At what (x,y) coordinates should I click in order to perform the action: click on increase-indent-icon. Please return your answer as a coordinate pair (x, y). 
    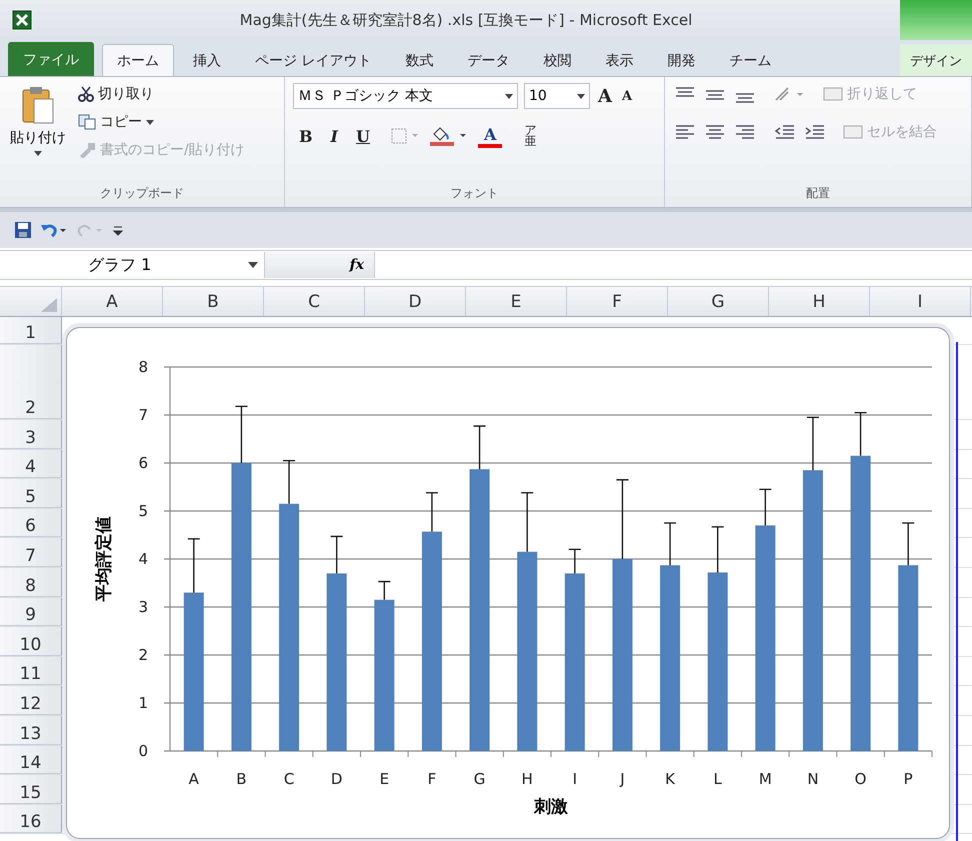
    Looking at the image, I should click on (815, 132).